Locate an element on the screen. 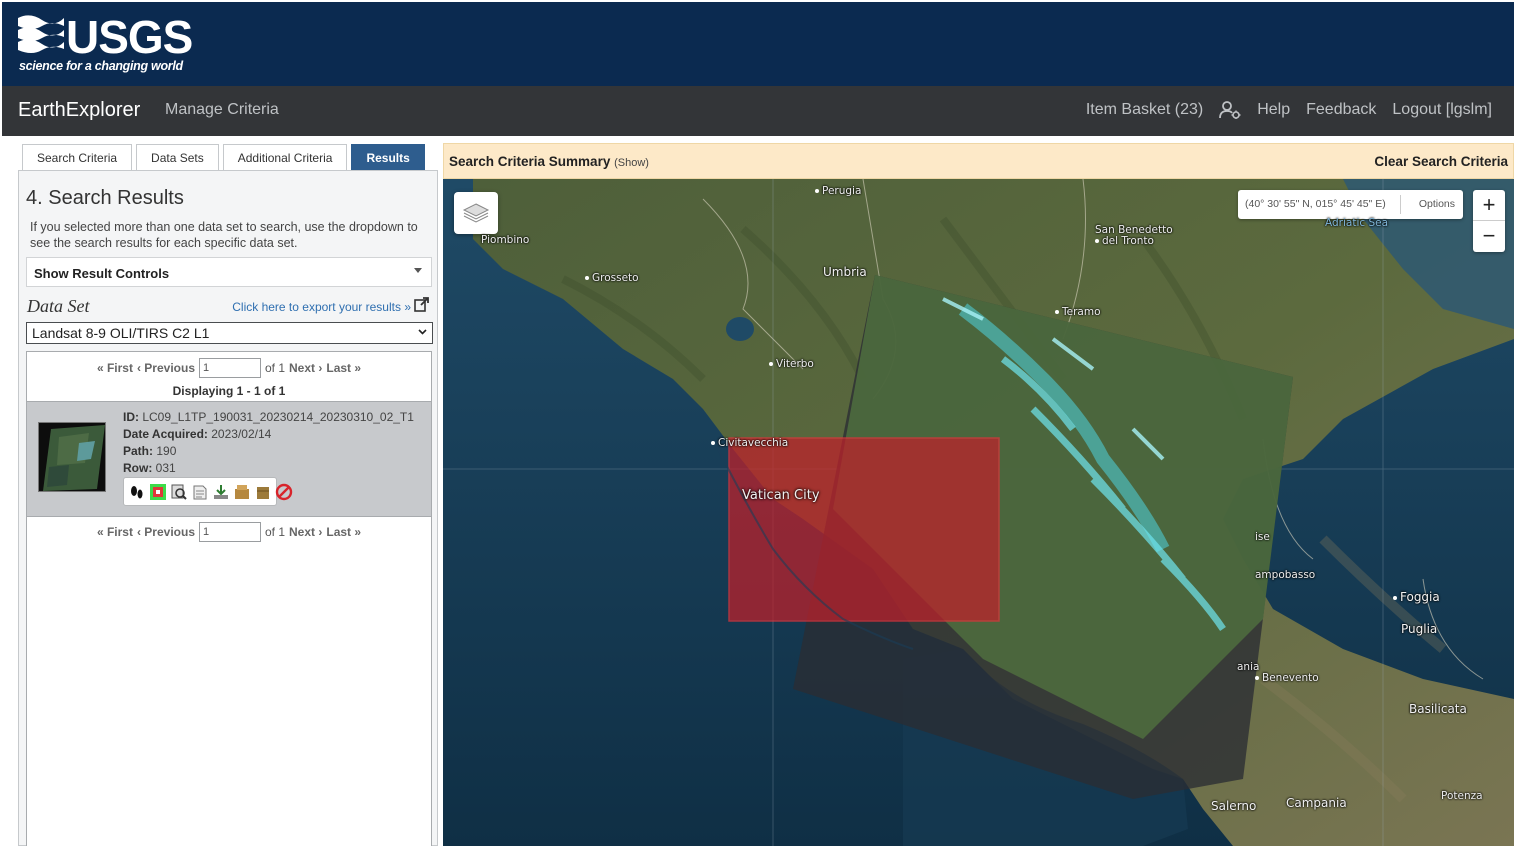 Image resolution: width=1514 pixels, height=846 pixels. metadata-icon is located at coordinates (200, 492).